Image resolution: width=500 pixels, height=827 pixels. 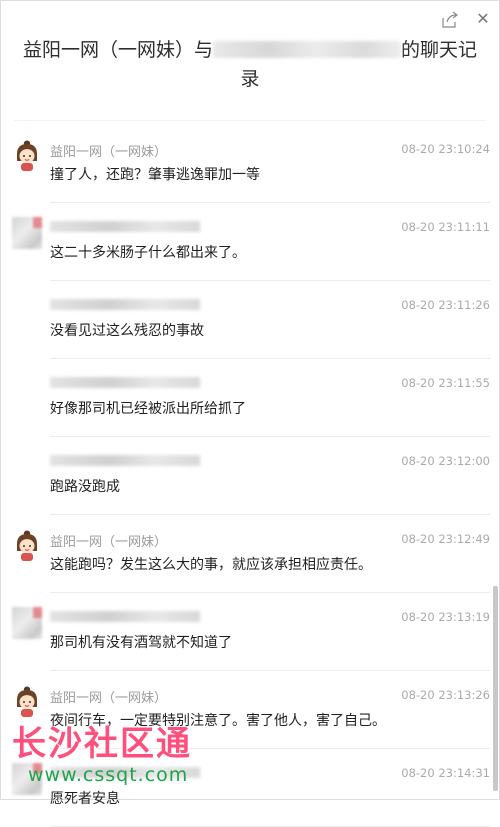 I want to click on message-text: 这二十多米肠子什么都出来了。, so click(x=148, y=253).